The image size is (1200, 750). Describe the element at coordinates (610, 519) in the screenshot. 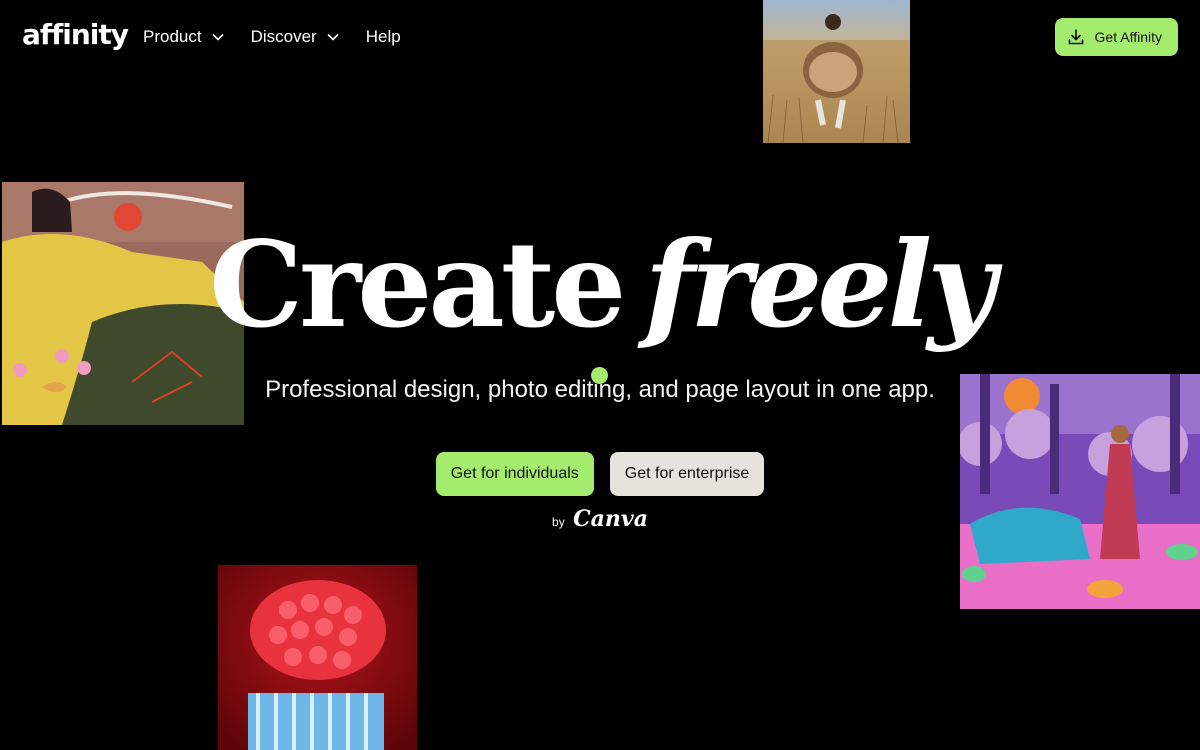

I see `canva-logo: Canva` at that location.